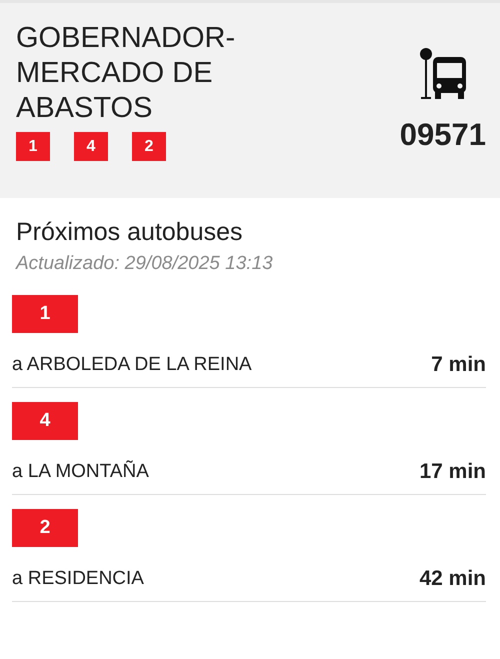 Image resolution: width=500 pixels, height=659 pixels. Describe the element at coordinates (80, 472) in the screenshot. I see `destination: a LA MONTAÑA` at that location.